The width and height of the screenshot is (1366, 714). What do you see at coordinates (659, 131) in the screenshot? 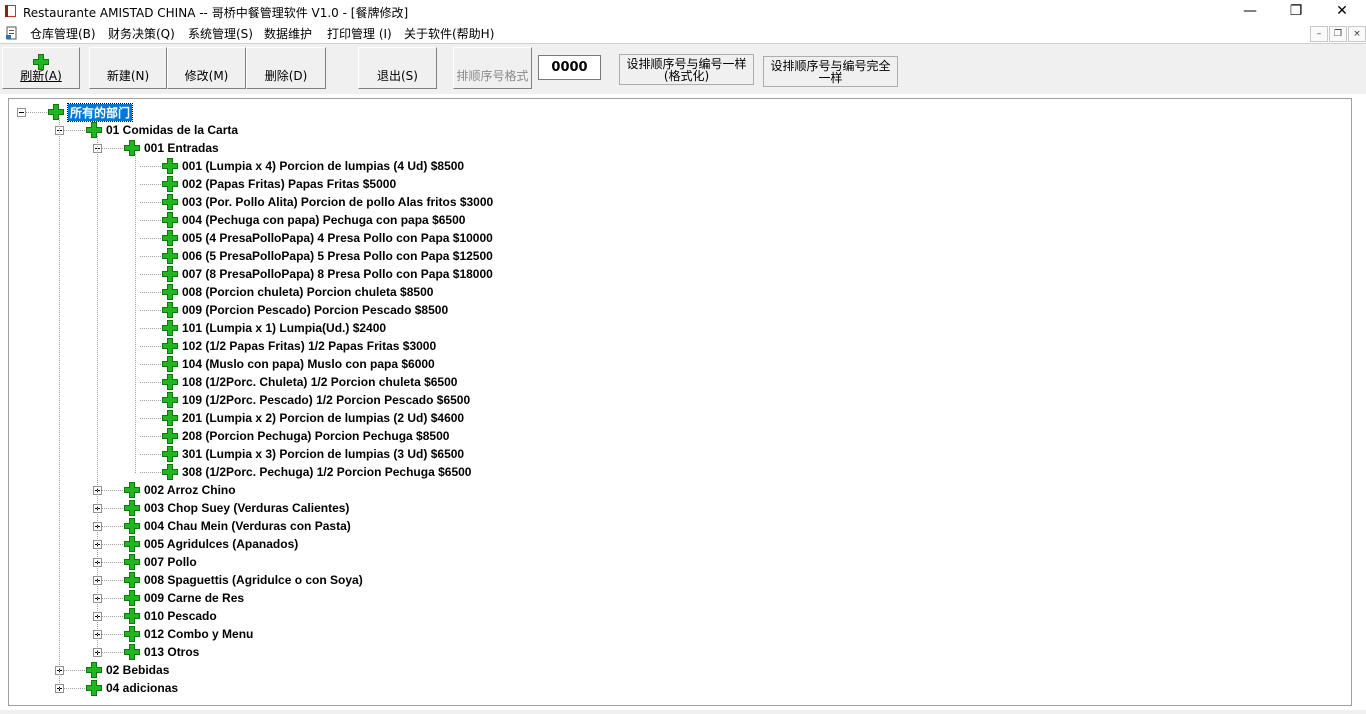
I see `tree-department-node: 01 Comidas de la Carta` at bounding box center [659, 131].